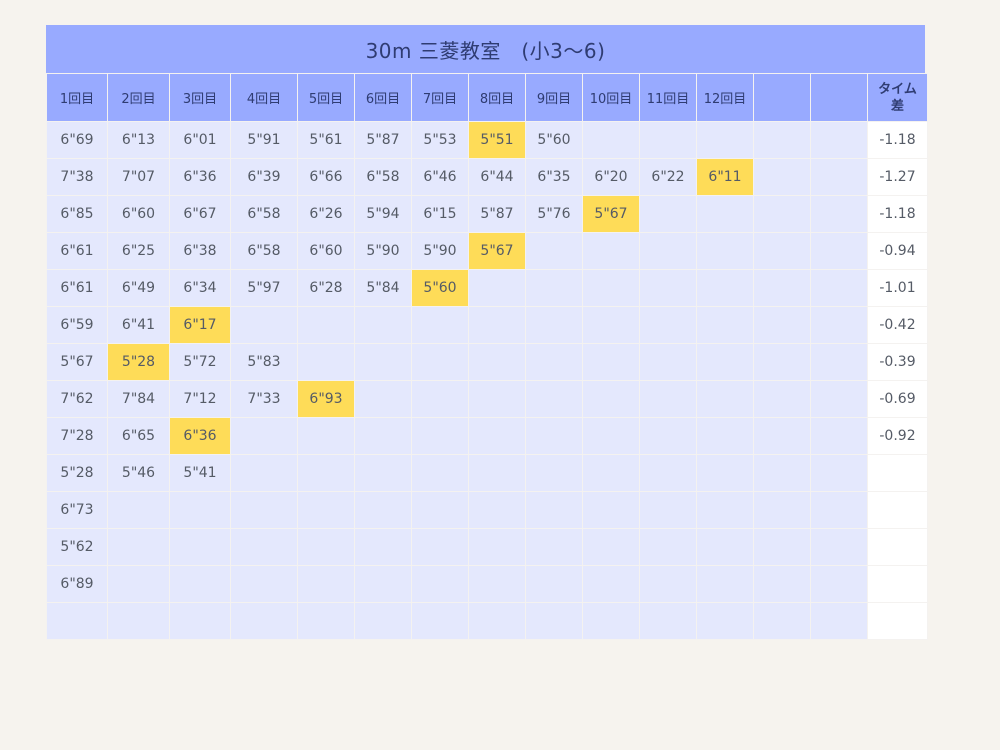 The height and width of the screenshot is (750, 1000). I want to click on header-time-diff: タイム差, so click(897, 97).